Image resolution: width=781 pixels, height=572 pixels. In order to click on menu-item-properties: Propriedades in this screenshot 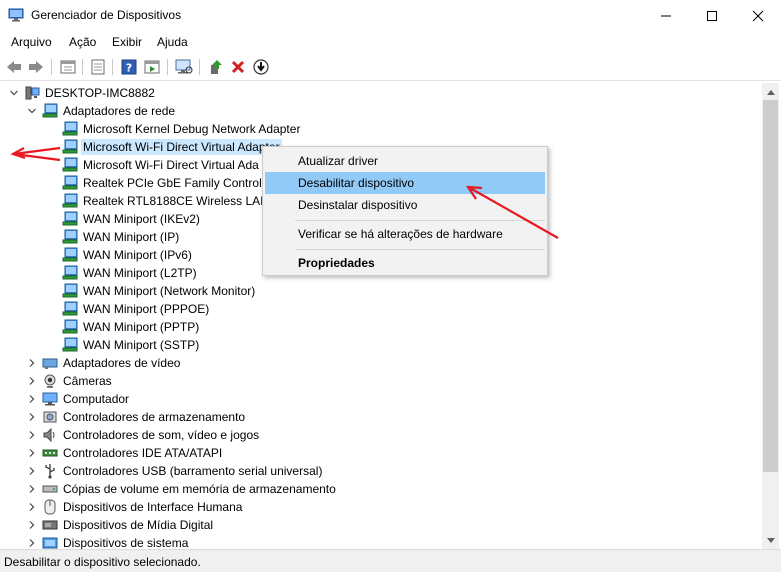, I will do `click(405, 263)`.